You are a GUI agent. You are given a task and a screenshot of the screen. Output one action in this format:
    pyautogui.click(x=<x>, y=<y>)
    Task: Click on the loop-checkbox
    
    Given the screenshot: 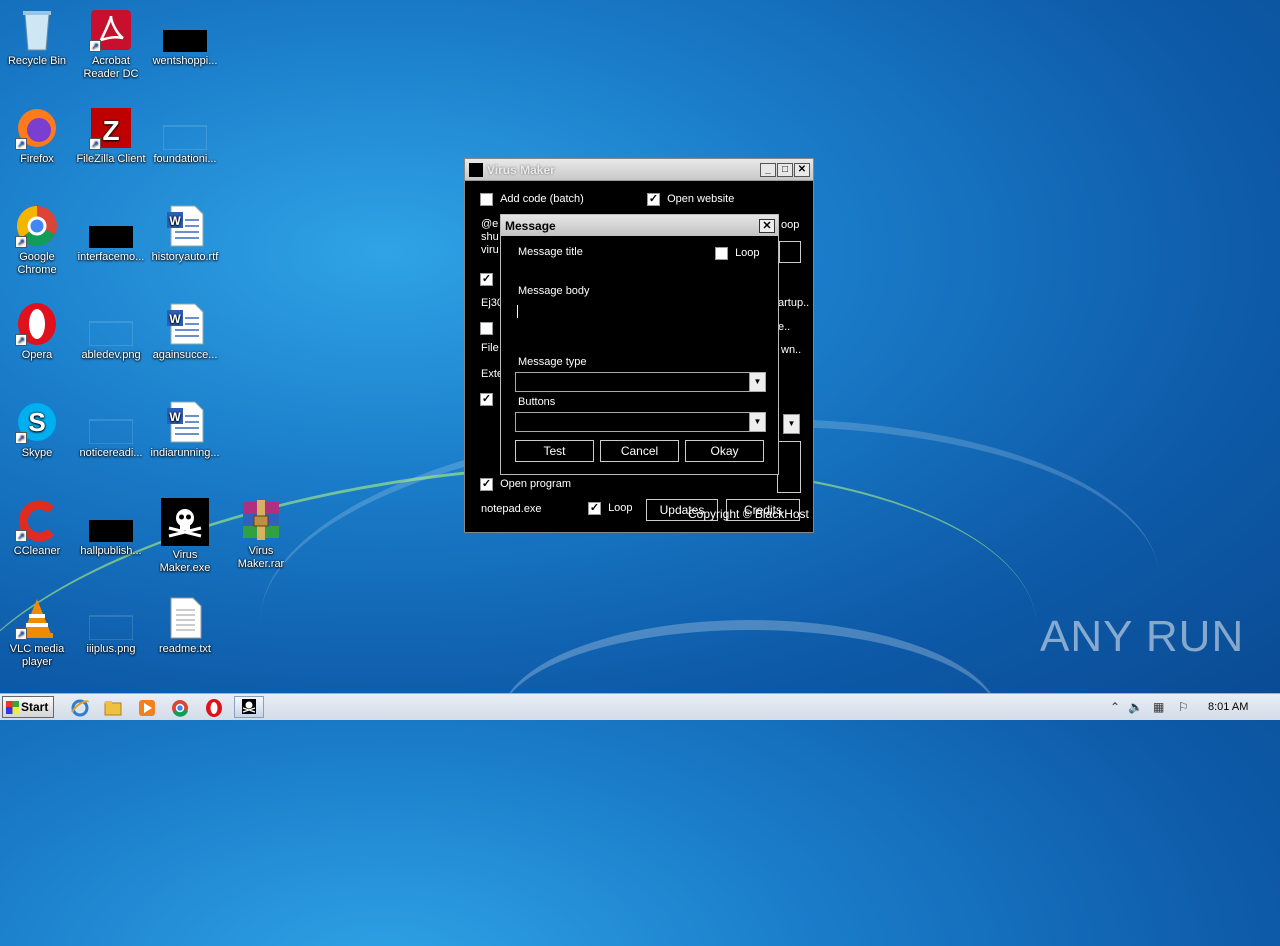 What is the action you would take?
    pyautogui.click(x=721, y=253)
    